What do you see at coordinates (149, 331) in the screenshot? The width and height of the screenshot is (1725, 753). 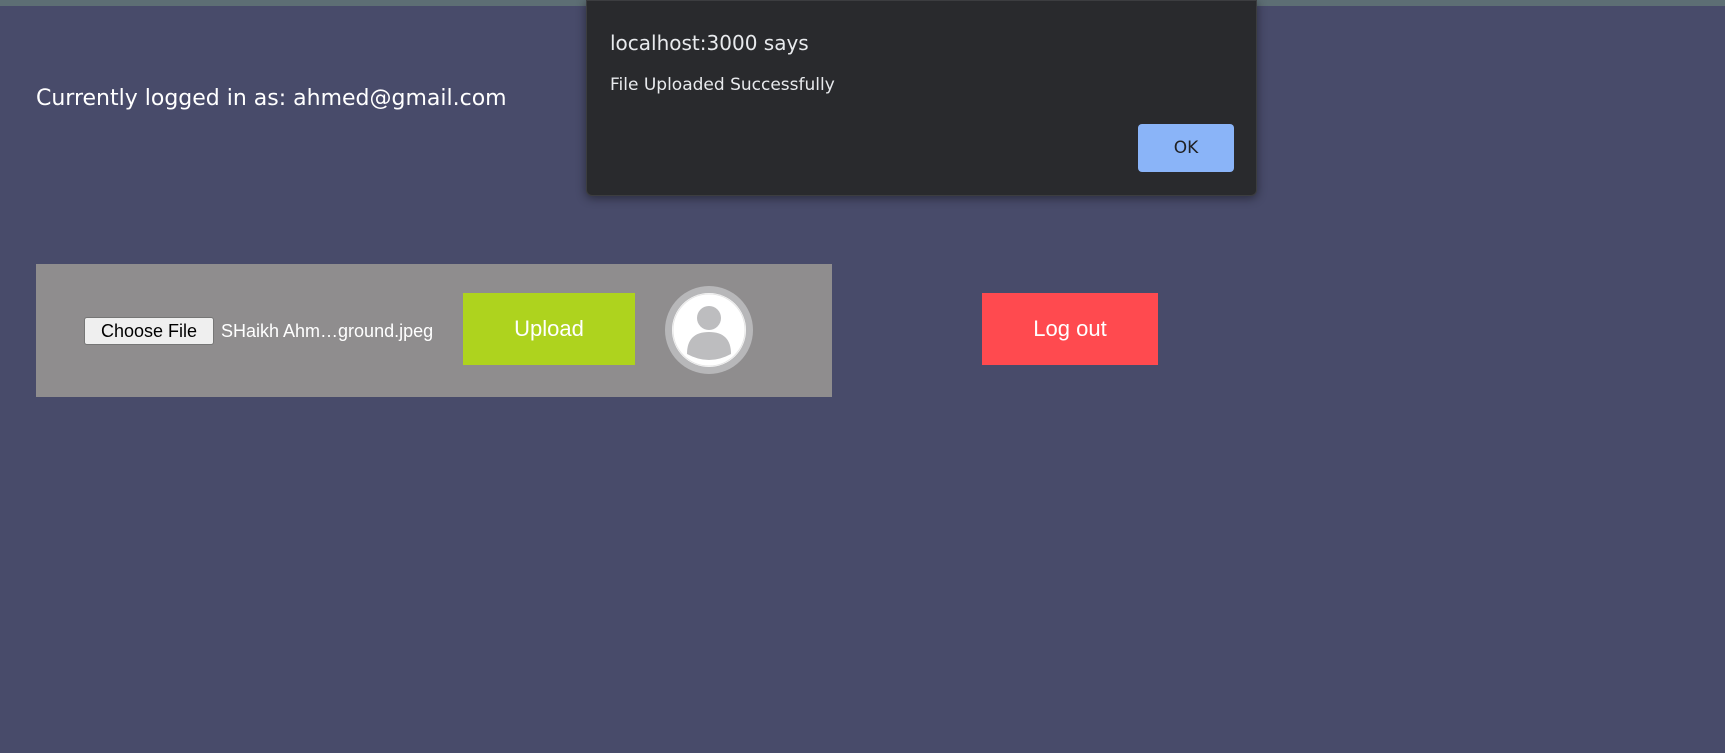 I see `choose-file-button: Choose File` at bounding box center [149, 331].